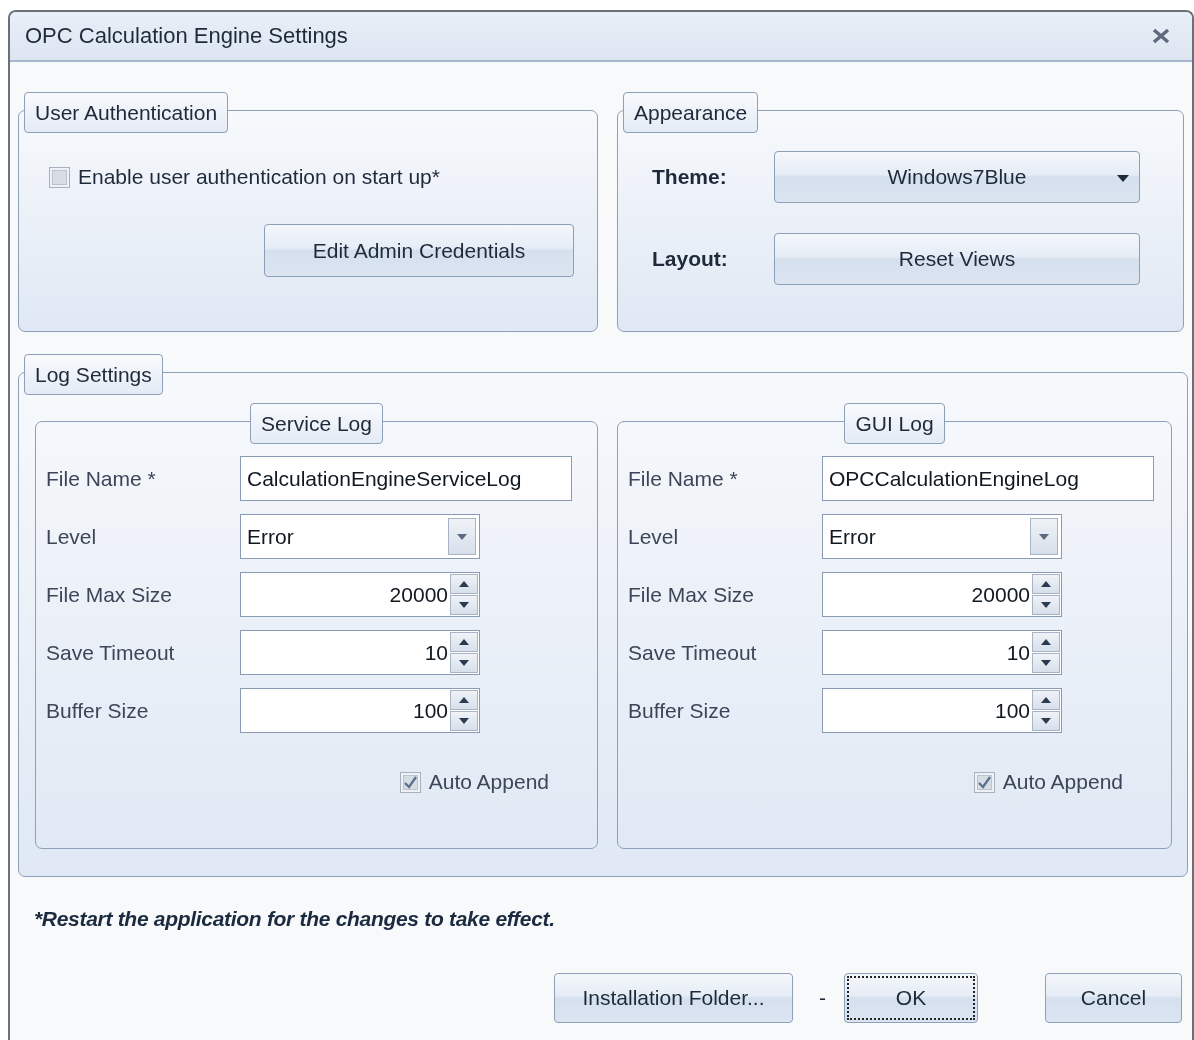 The width and height of the screenshot is (1194, 1040). I want to click on text-field: CalculationEngineServiceLog, so click(406, 478).